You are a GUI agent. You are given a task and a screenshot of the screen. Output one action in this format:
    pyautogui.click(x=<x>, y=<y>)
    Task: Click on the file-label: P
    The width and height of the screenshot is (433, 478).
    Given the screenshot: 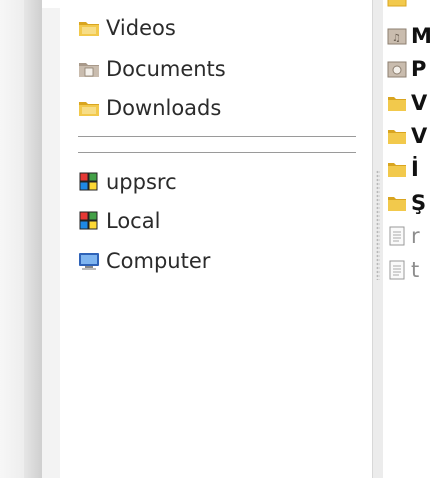 What is the action you would take?
    pyautogui.click(x=419, y=69)
    